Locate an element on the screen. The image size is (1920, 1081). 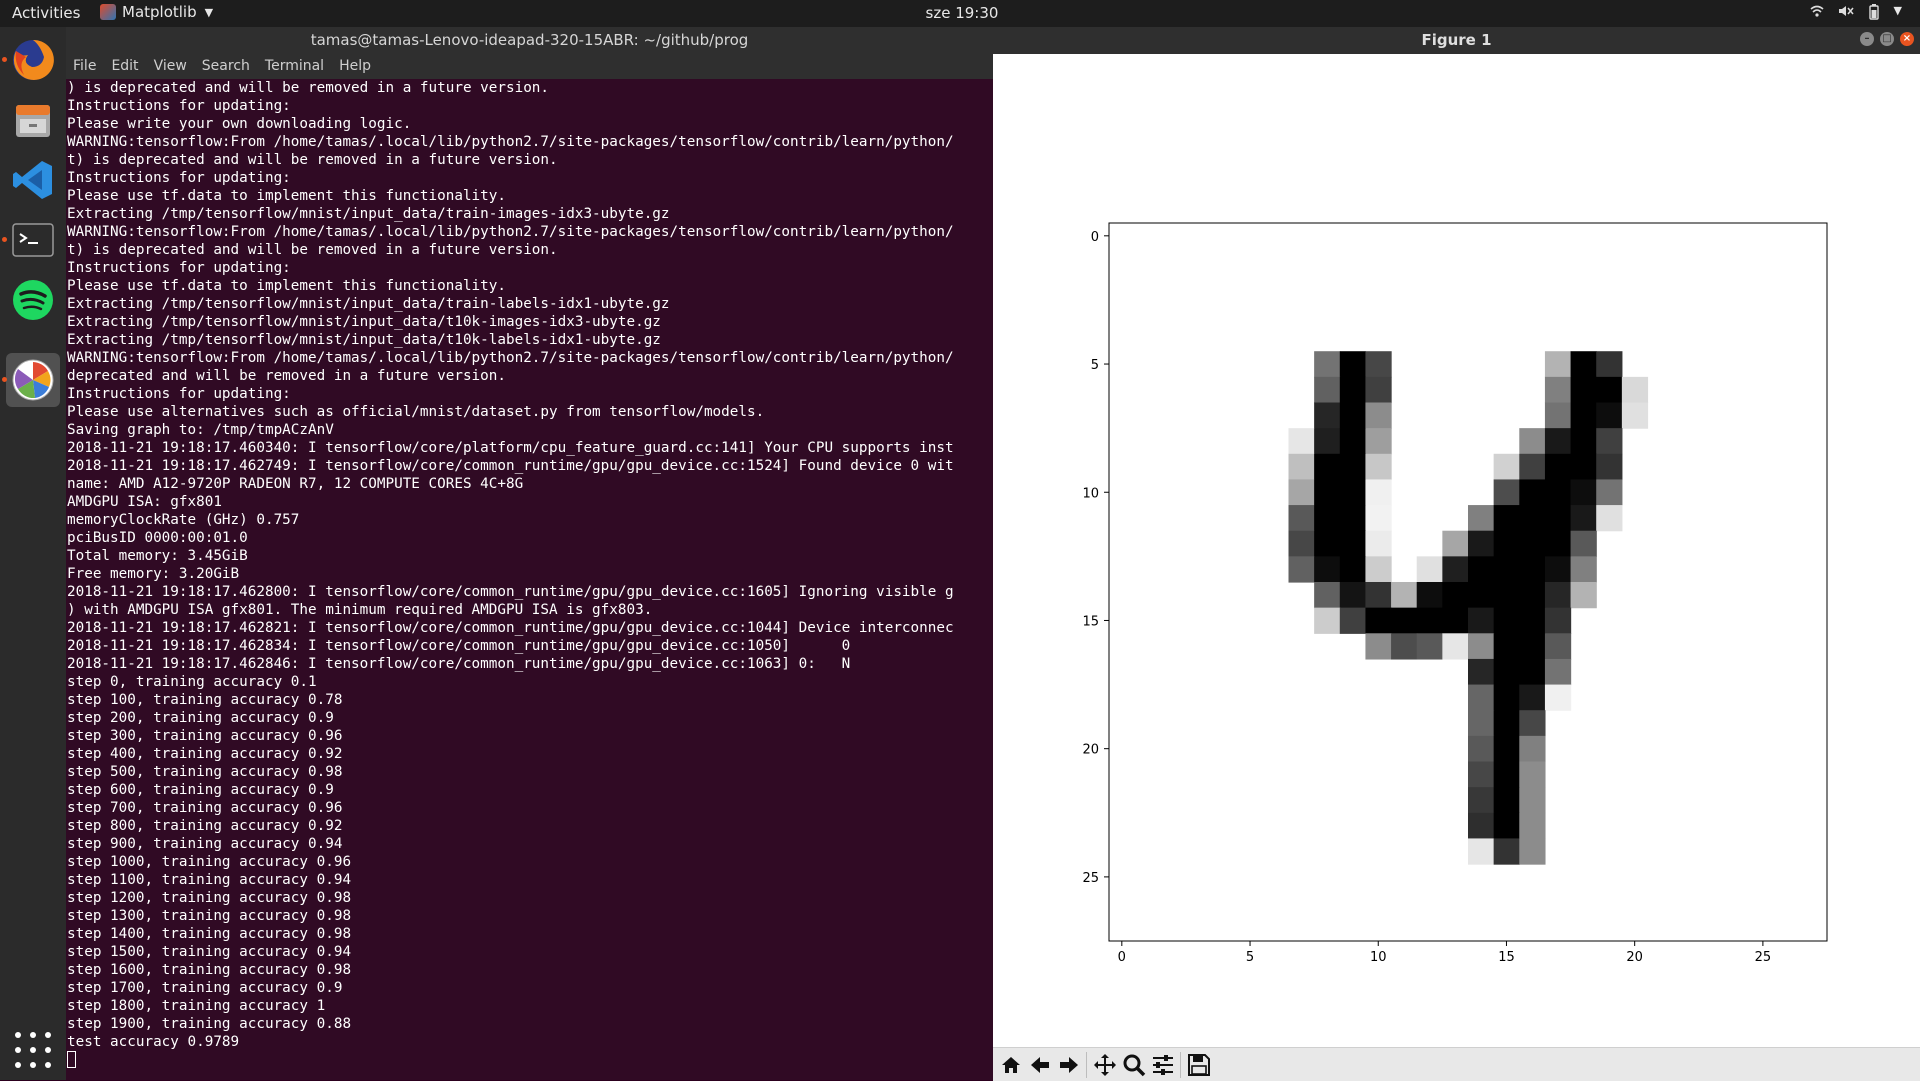
image-pixels is located at coordinates (1468, 608).